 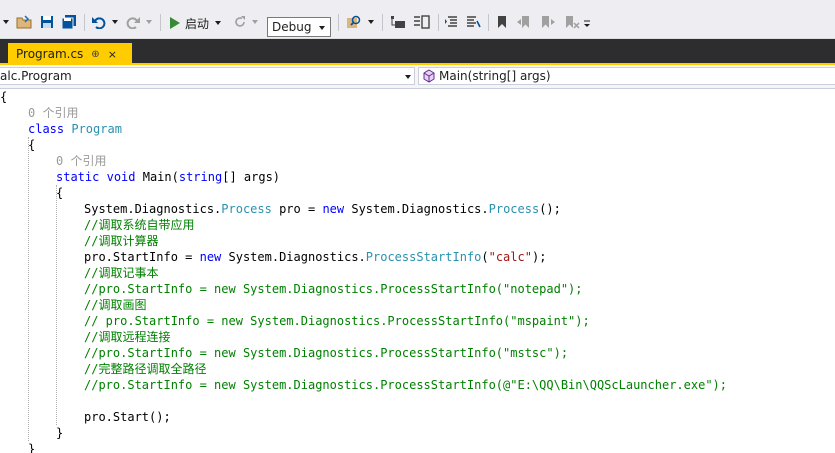 What do you see at coordinates (50, 54) in the screenshot?
I see `tab-label: Program.cs` at bounding box center [50, 54].